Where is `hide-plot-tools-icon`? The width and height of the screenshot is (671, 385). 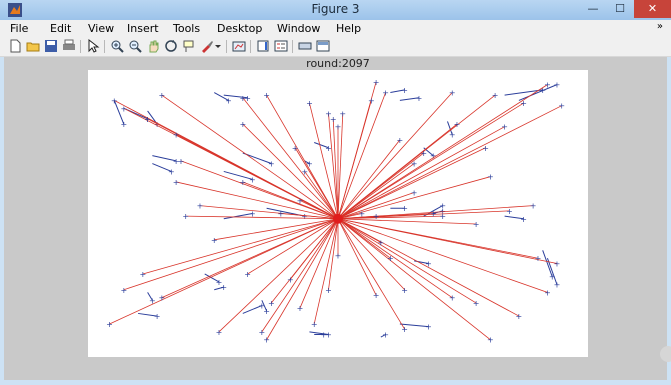
hide-plot-tools-icon is located at coordinates (305, 46).